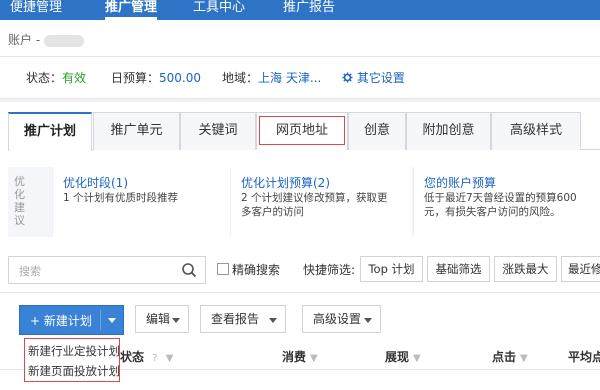 The image size is (600, 390). Describe the element at coordinates (329, 270) in the screenshot. I see `quick-filter-label: 快捷筛选:` at that location.